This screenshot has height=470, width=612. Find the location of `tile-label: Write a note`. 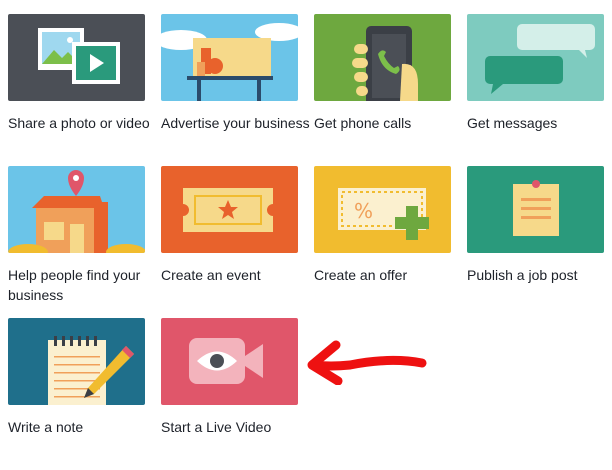

tile-label: Write a note is located at coordinates (46, 427).